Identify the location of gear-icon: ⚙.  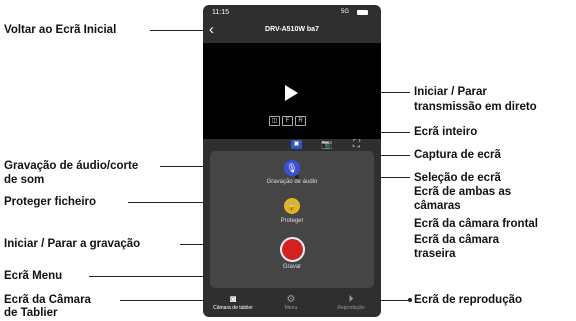
(291, 299).